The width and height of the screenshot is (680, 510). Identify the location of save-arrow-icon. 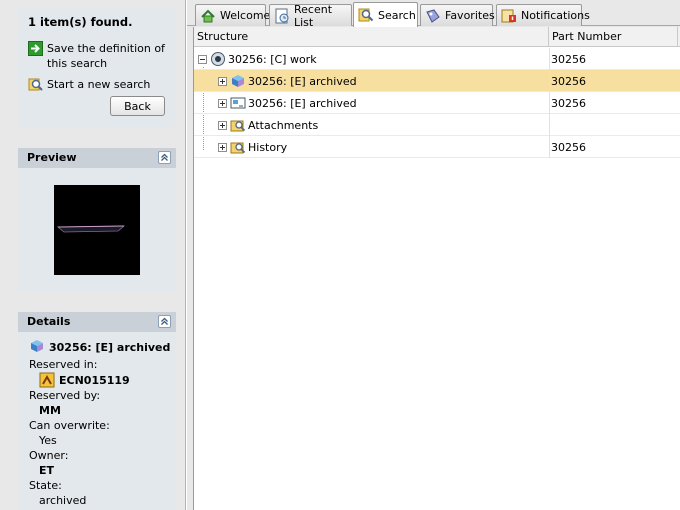
(35, 48).